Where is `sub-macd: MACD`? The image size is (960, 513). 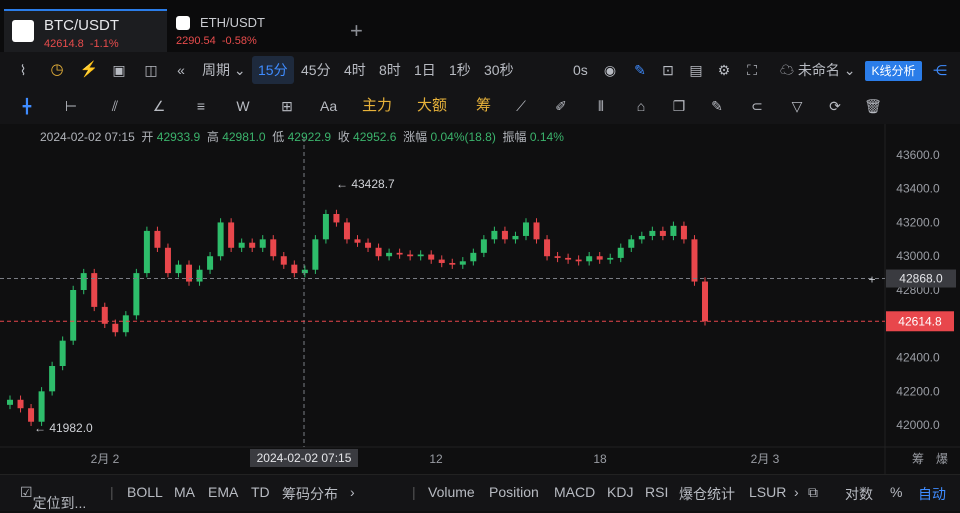
sub-macd: MACD is located at coordinates (574, 492).